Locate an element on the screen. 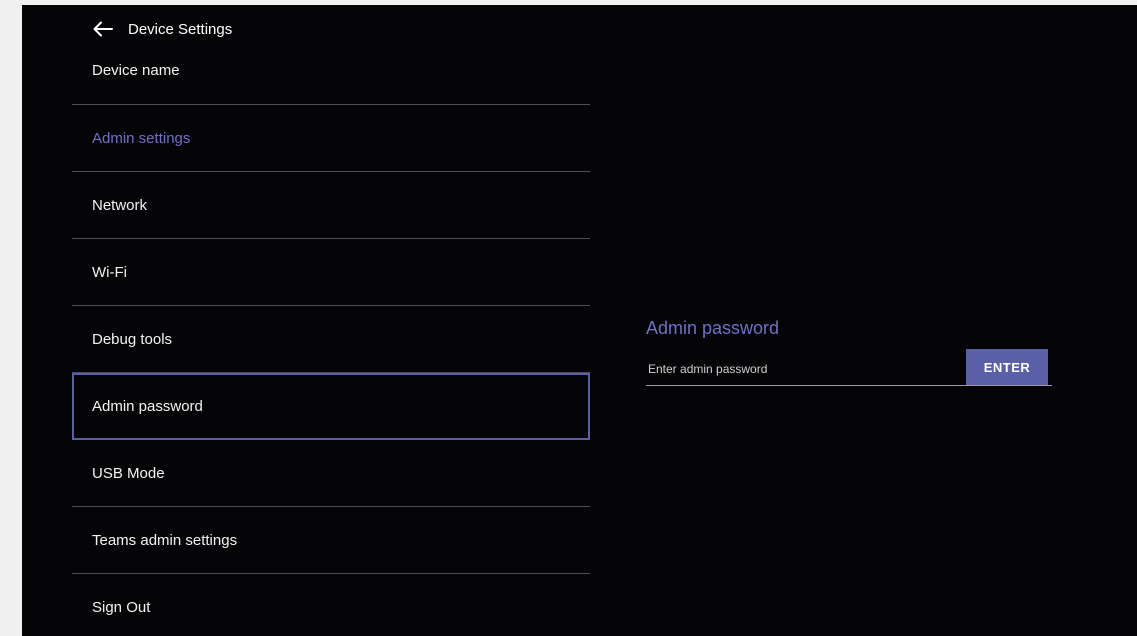 The height and width of the screenshot is (636, 1137). menu-item-wifi: Wi-Fi is located at coordinates (331, 272).